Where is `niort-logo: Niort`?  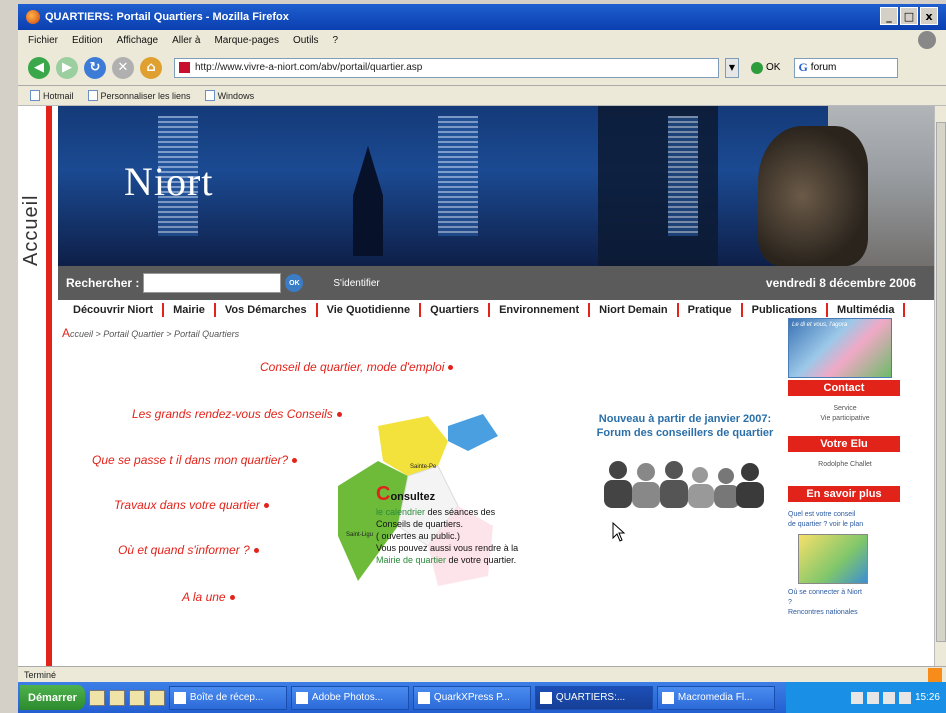 niort-logo: Niort is located at coordinates (168, 181).